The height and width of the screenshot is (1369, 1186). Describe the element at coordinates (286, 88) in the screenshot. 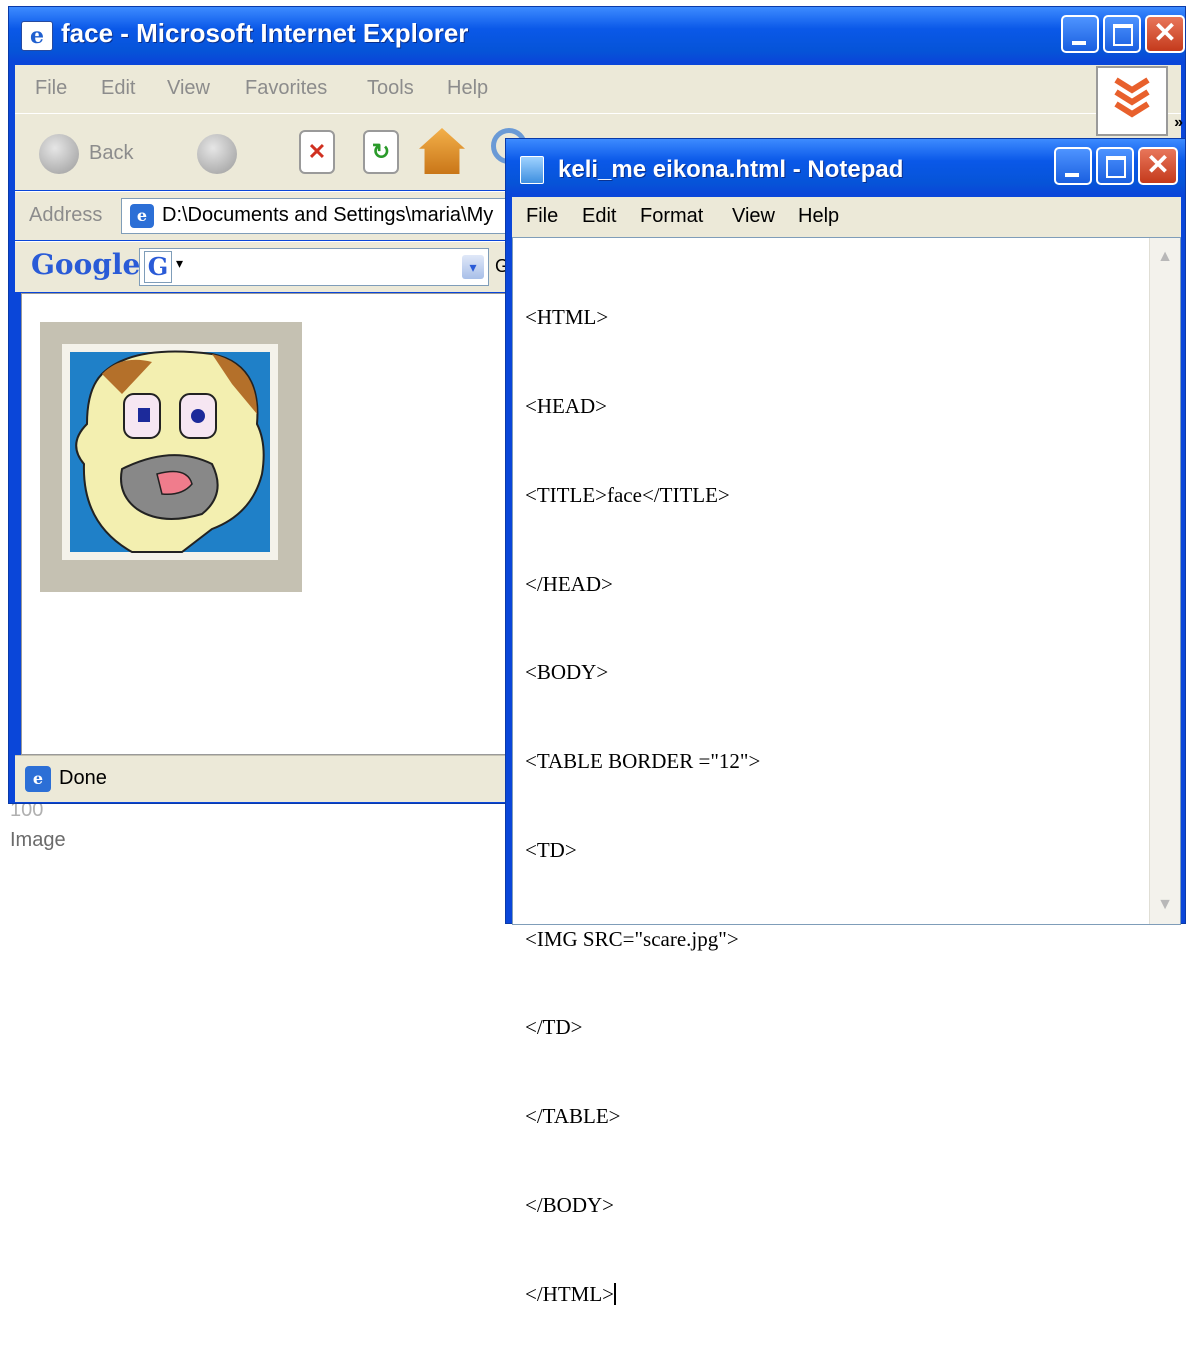

I see `ie-menu-favorites: Favorites` at that location.